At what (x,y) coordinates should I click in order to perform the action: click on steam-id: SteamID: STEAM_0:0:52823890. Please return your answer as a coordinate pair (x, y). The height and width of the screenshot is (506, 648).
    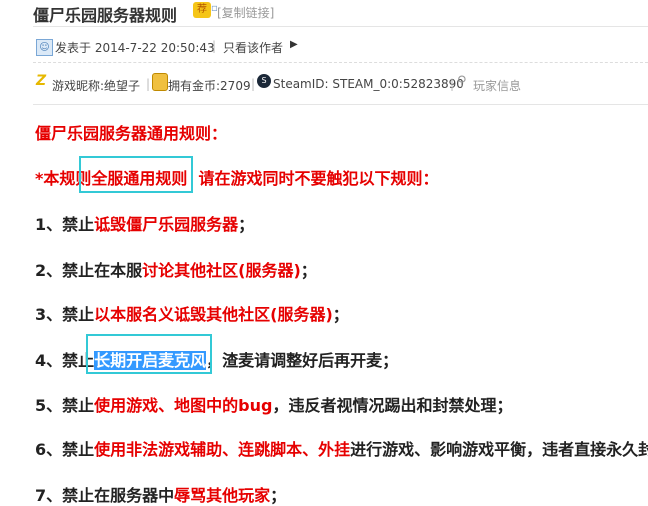
    Looking at the image, I should click on (368, 84).